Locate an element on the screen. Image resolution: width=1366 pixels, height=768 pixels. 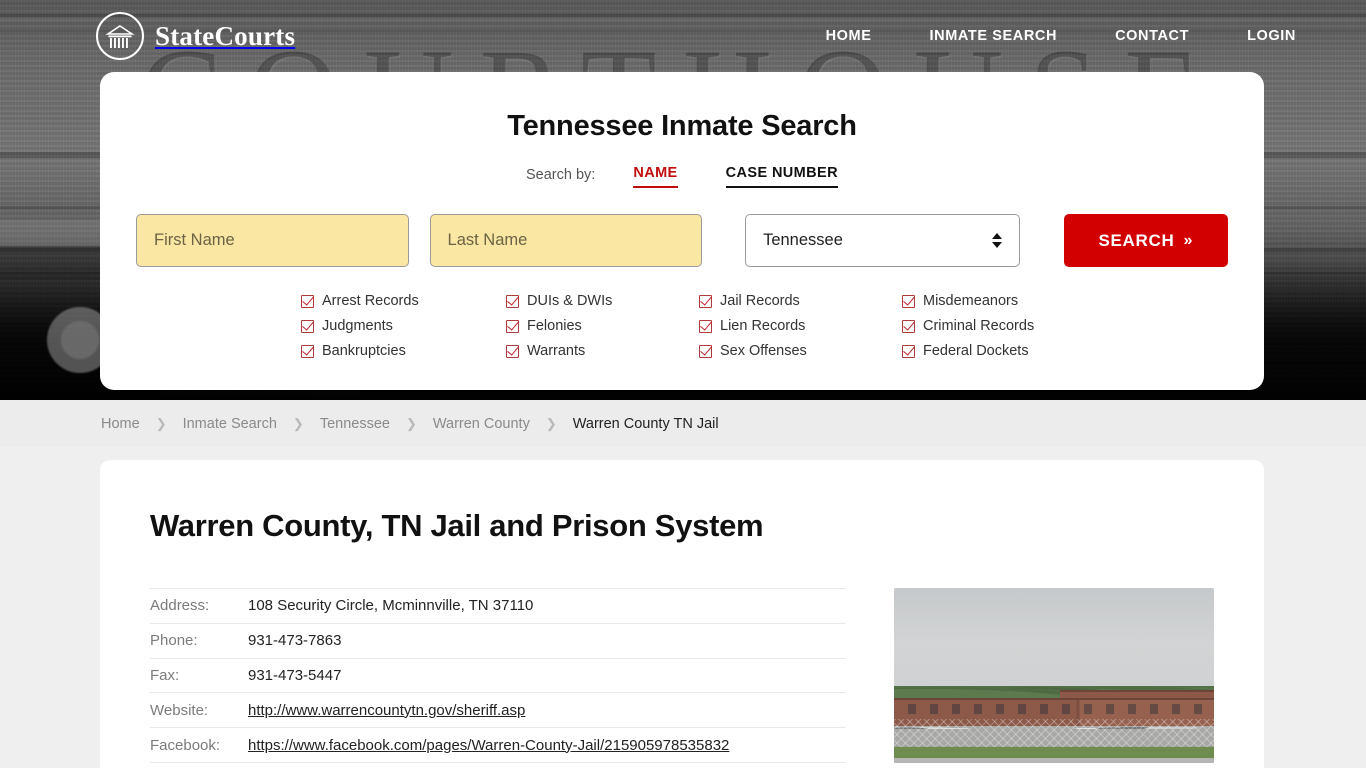
courthouse-circle-icon is located at coordinates (120, 36).